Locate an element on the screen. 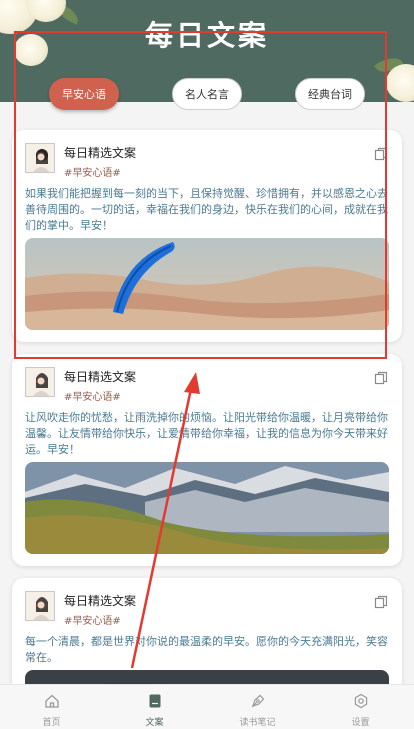 This screenshot has height=729, width=414. page-title: 每日文案 is located at coordinates (206, 35).